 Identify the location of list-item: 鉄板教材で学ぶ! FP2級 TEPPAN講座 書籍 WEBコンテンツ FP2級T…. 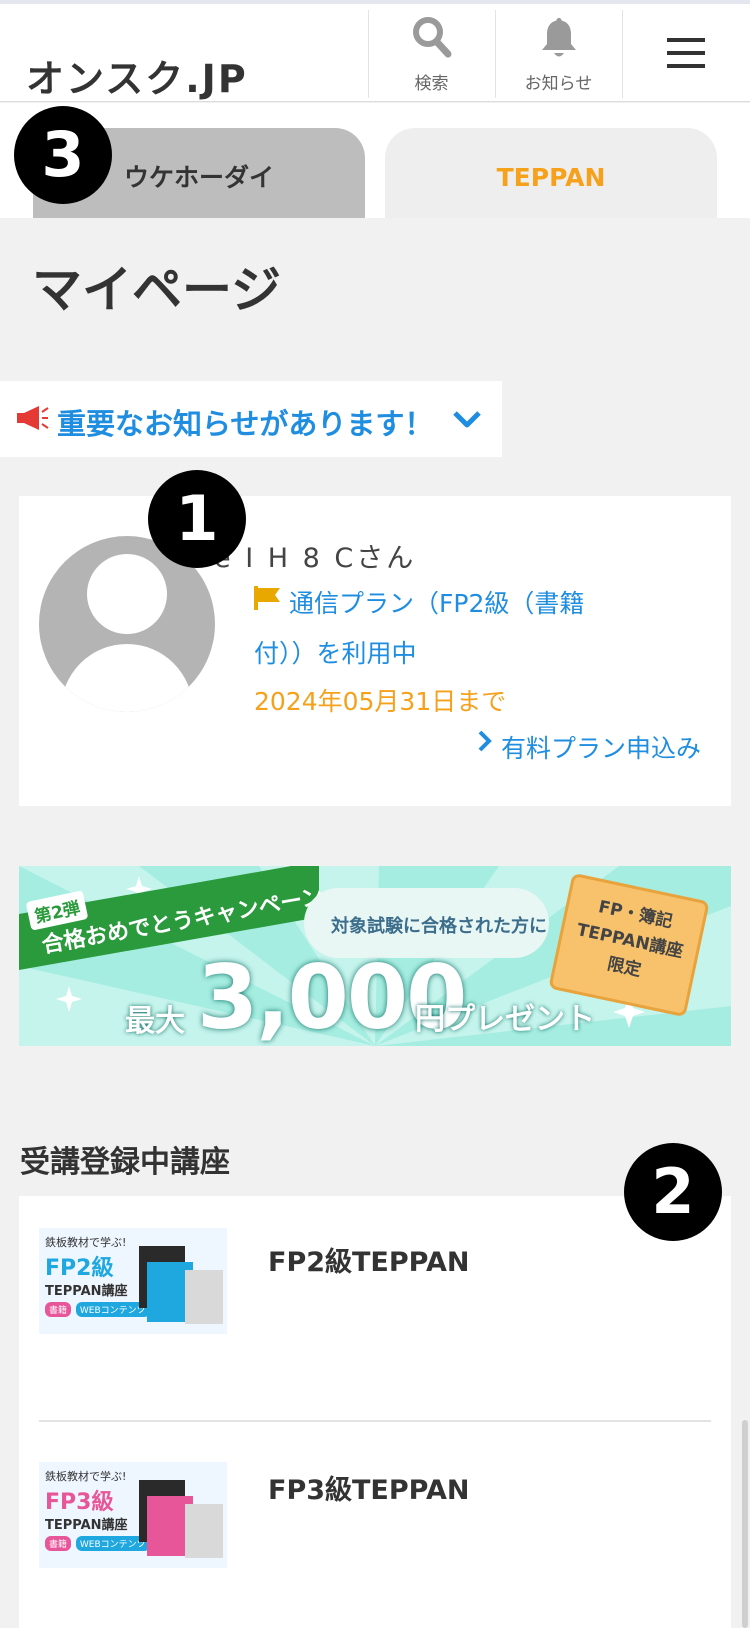
(375, 1312).